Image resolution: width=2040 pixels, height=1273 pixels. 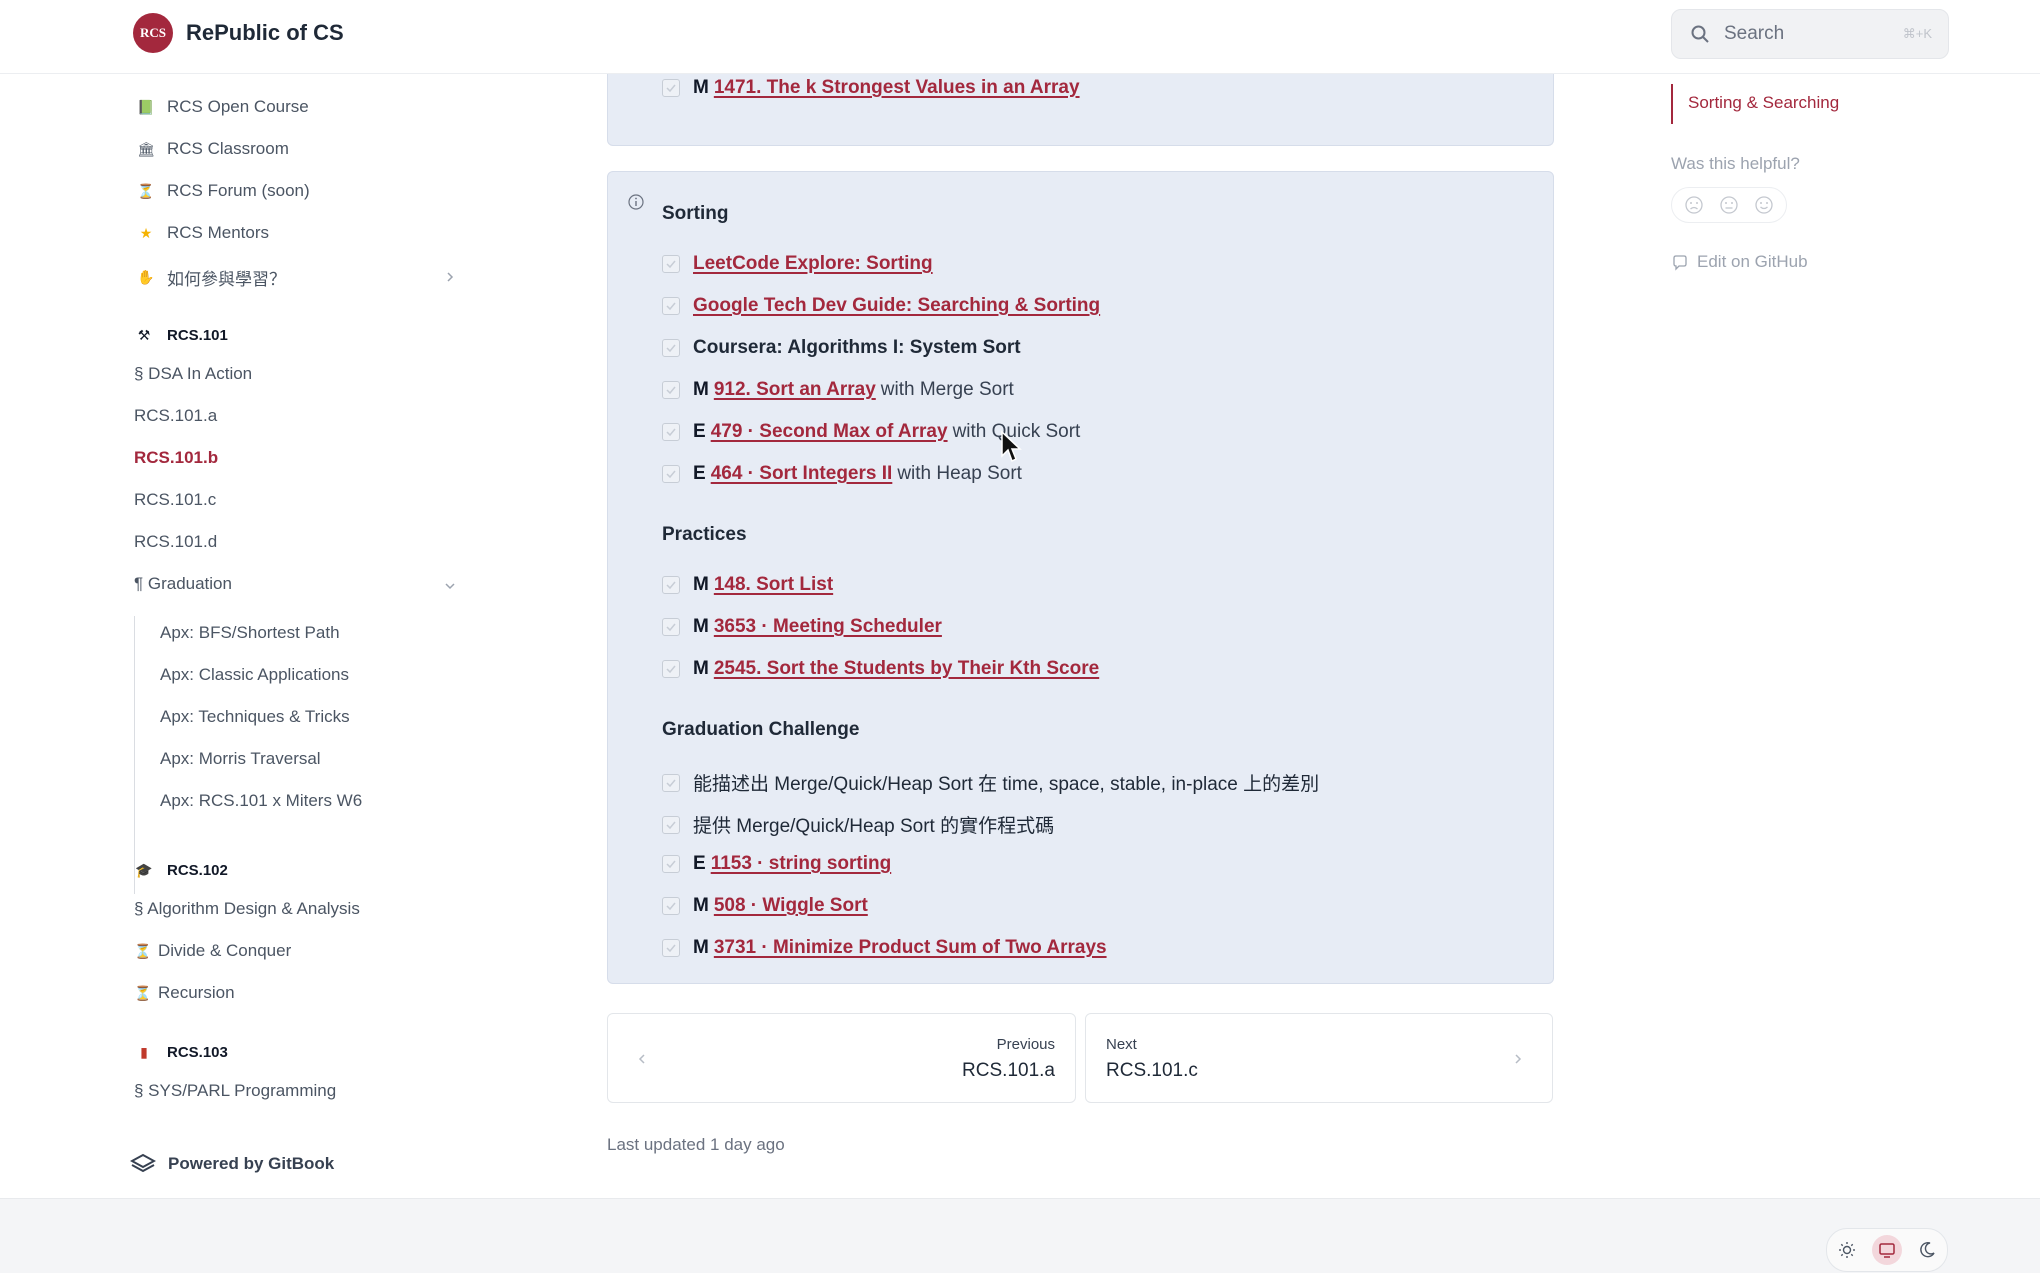 What do you see at coordinates (1319, 1058) in the screenshot?
I see `next-page-button: Next RCS.101.c` at bounding box center [1319, 1058].